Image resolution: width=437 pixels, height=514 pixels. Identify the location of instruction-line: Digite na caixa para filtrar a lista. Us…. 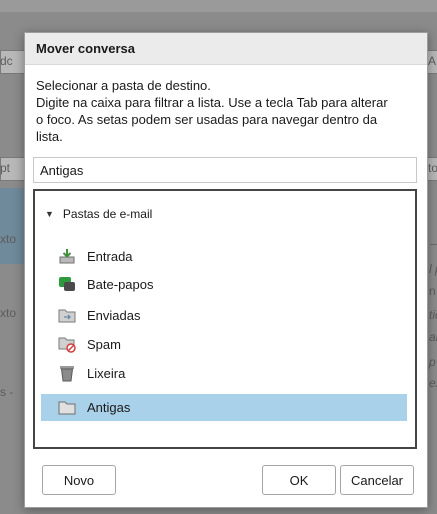
(212, 102).